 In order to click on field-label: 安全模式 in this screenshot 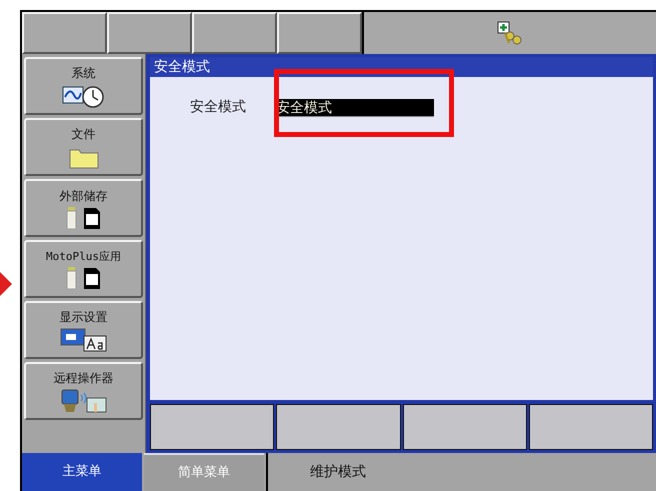, I will do `click(218, 107)`.